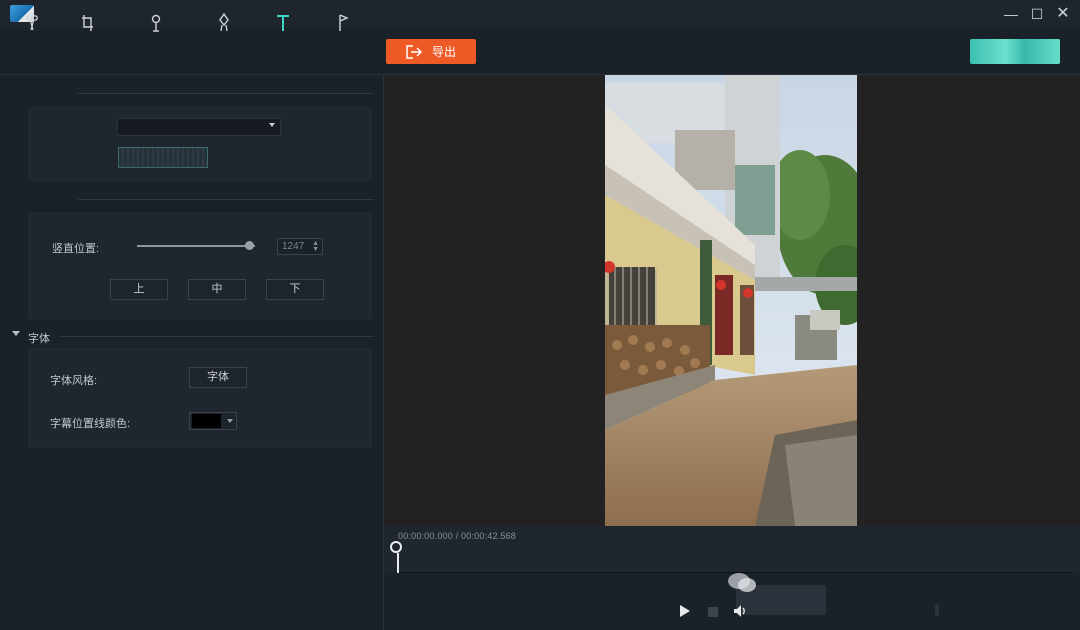  I want to click on crop-tool-button, so click(88, 23).